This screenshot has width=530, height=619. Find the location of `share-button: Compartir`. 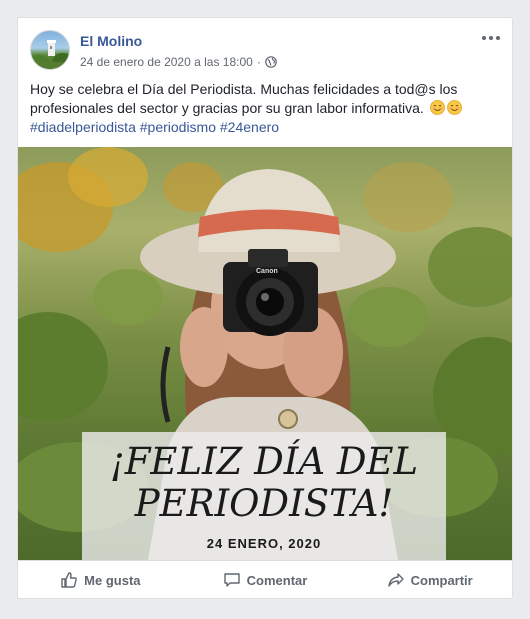

share-button: Compartir is located at coordinates (429, 580).